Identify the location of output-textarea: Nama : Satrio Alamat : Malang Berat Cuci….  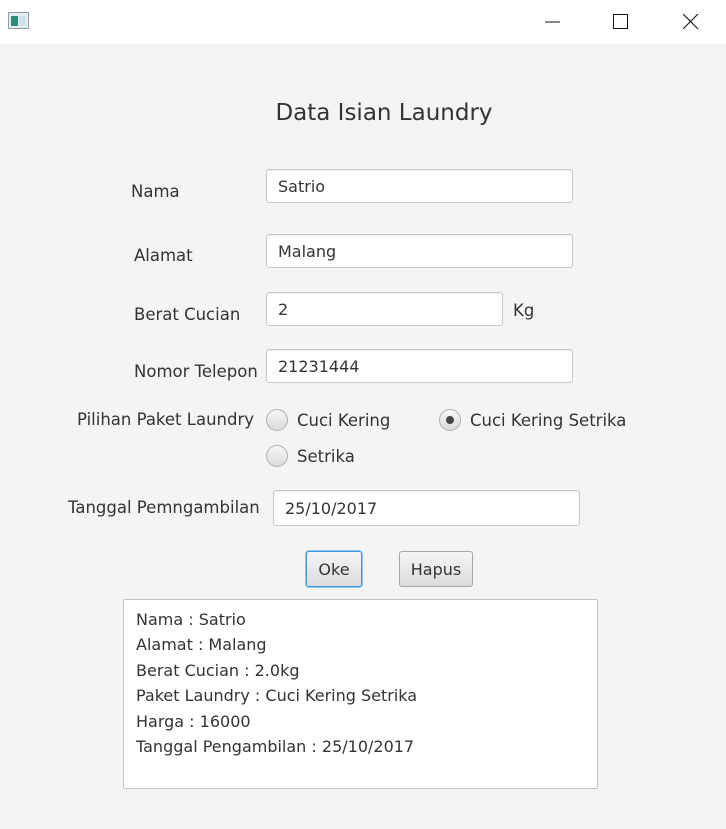
(360, 694).